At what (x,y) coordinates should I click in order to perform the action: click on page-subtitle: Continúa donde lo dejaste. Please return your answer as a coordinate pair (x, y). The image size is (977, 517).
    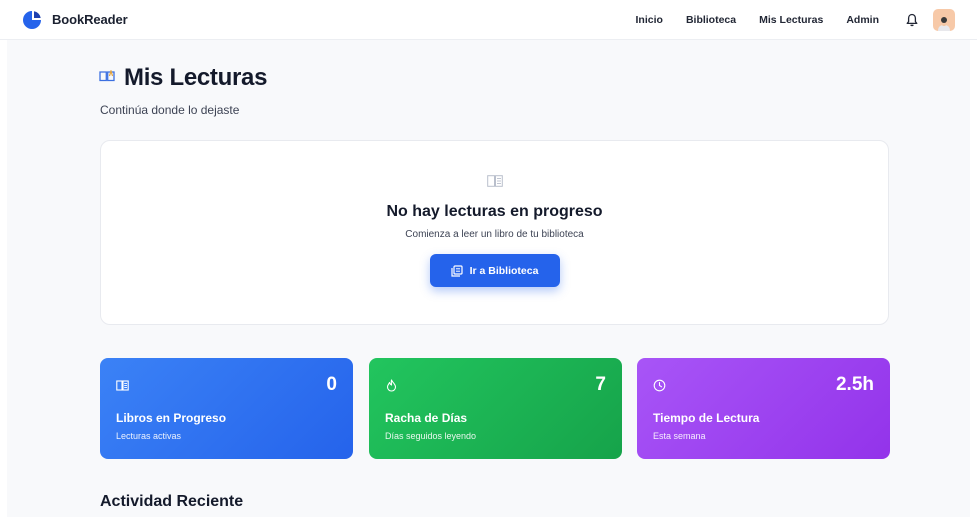
    Looking at the image, I should click on (170, 110).